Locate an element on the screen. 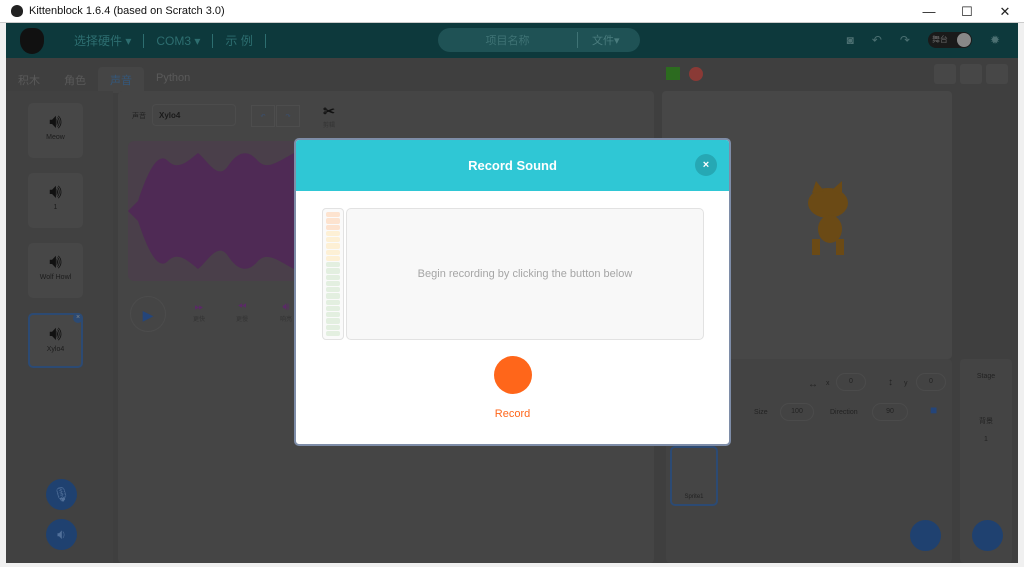 Image resolution: width=1024 pixels, height=567 pixels. waveform-graphic is located at coordinates (213, 211).